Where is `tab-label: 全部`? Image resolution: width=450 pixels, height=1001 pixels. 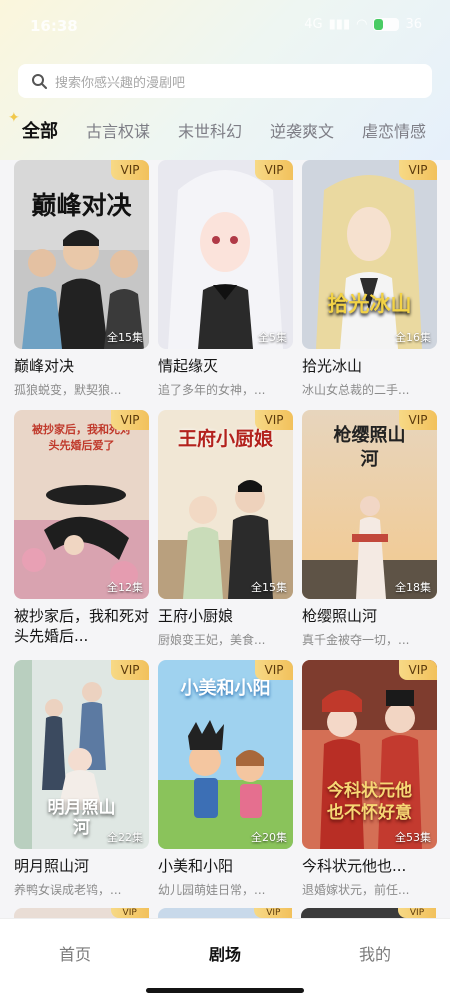 tab-label: 全部 is located at coordinates (40, 131).